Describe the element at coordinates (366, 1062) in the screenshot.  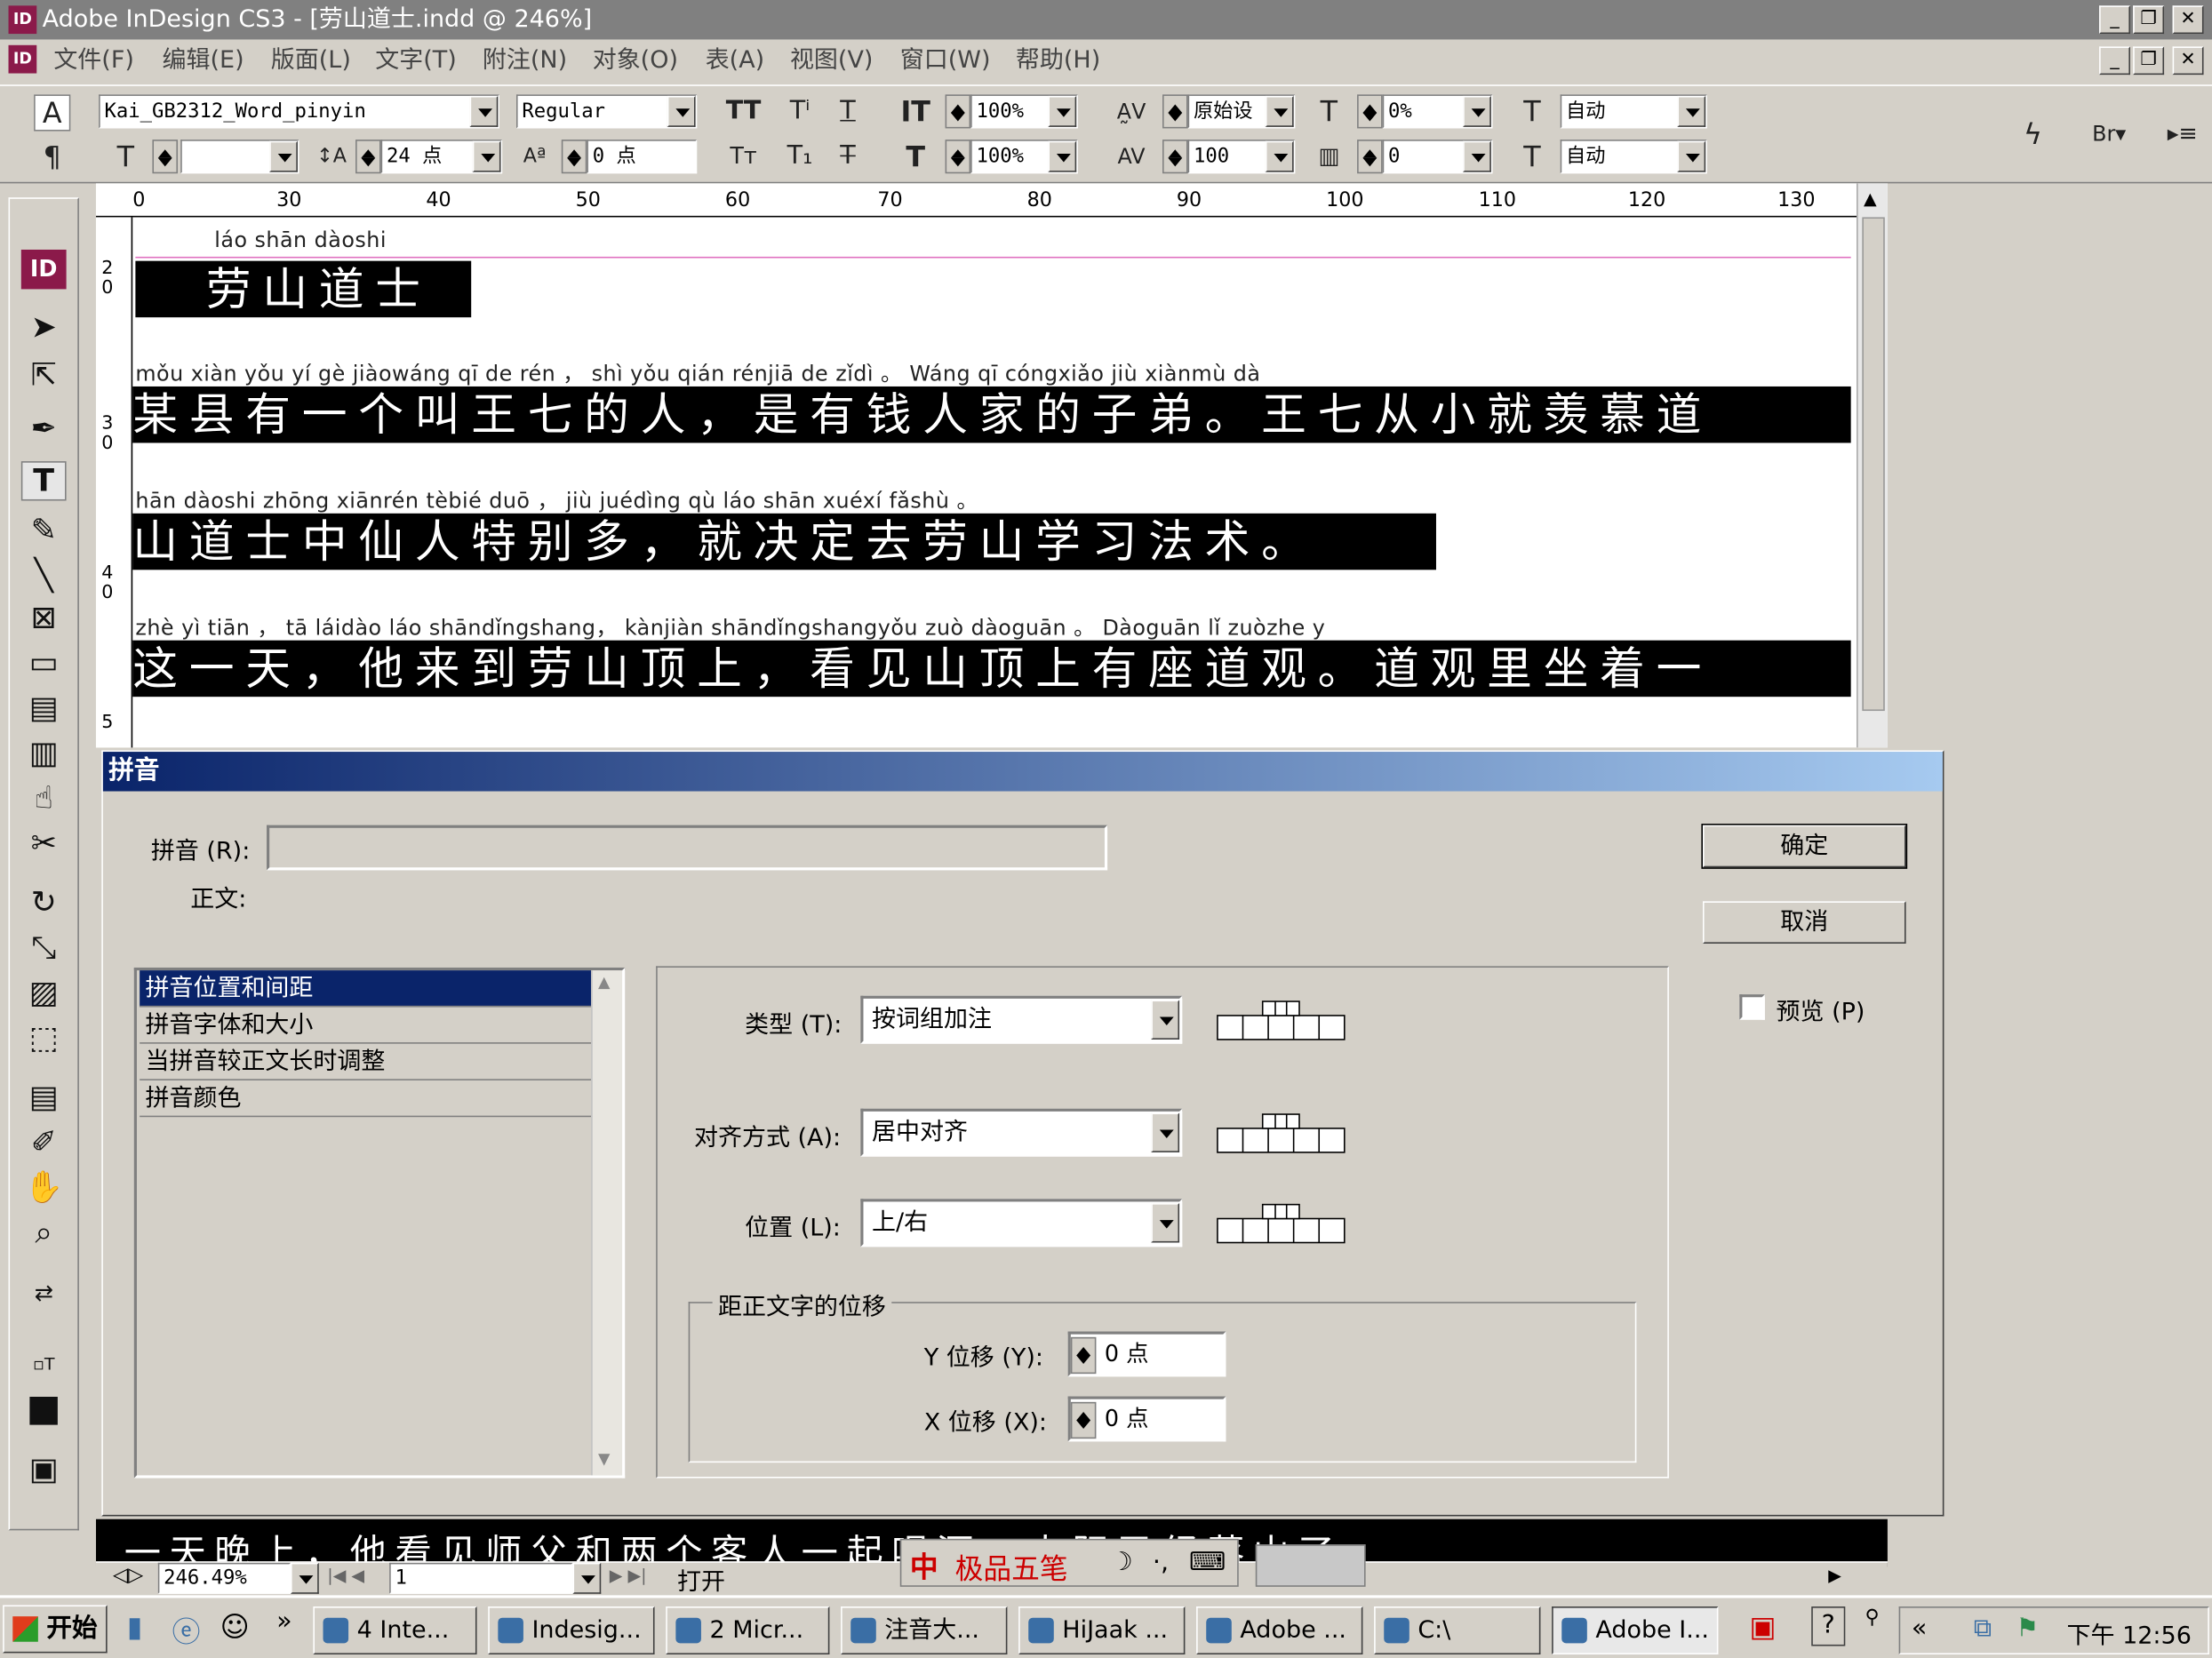
I see `category-item-adjust: 当拼音较正文长时调整` at that location.